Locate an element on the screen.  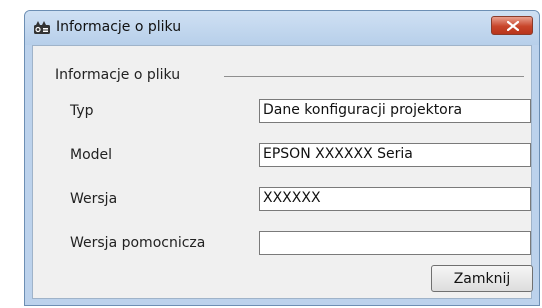
model-label: Model is located at coordinates (91, 155).